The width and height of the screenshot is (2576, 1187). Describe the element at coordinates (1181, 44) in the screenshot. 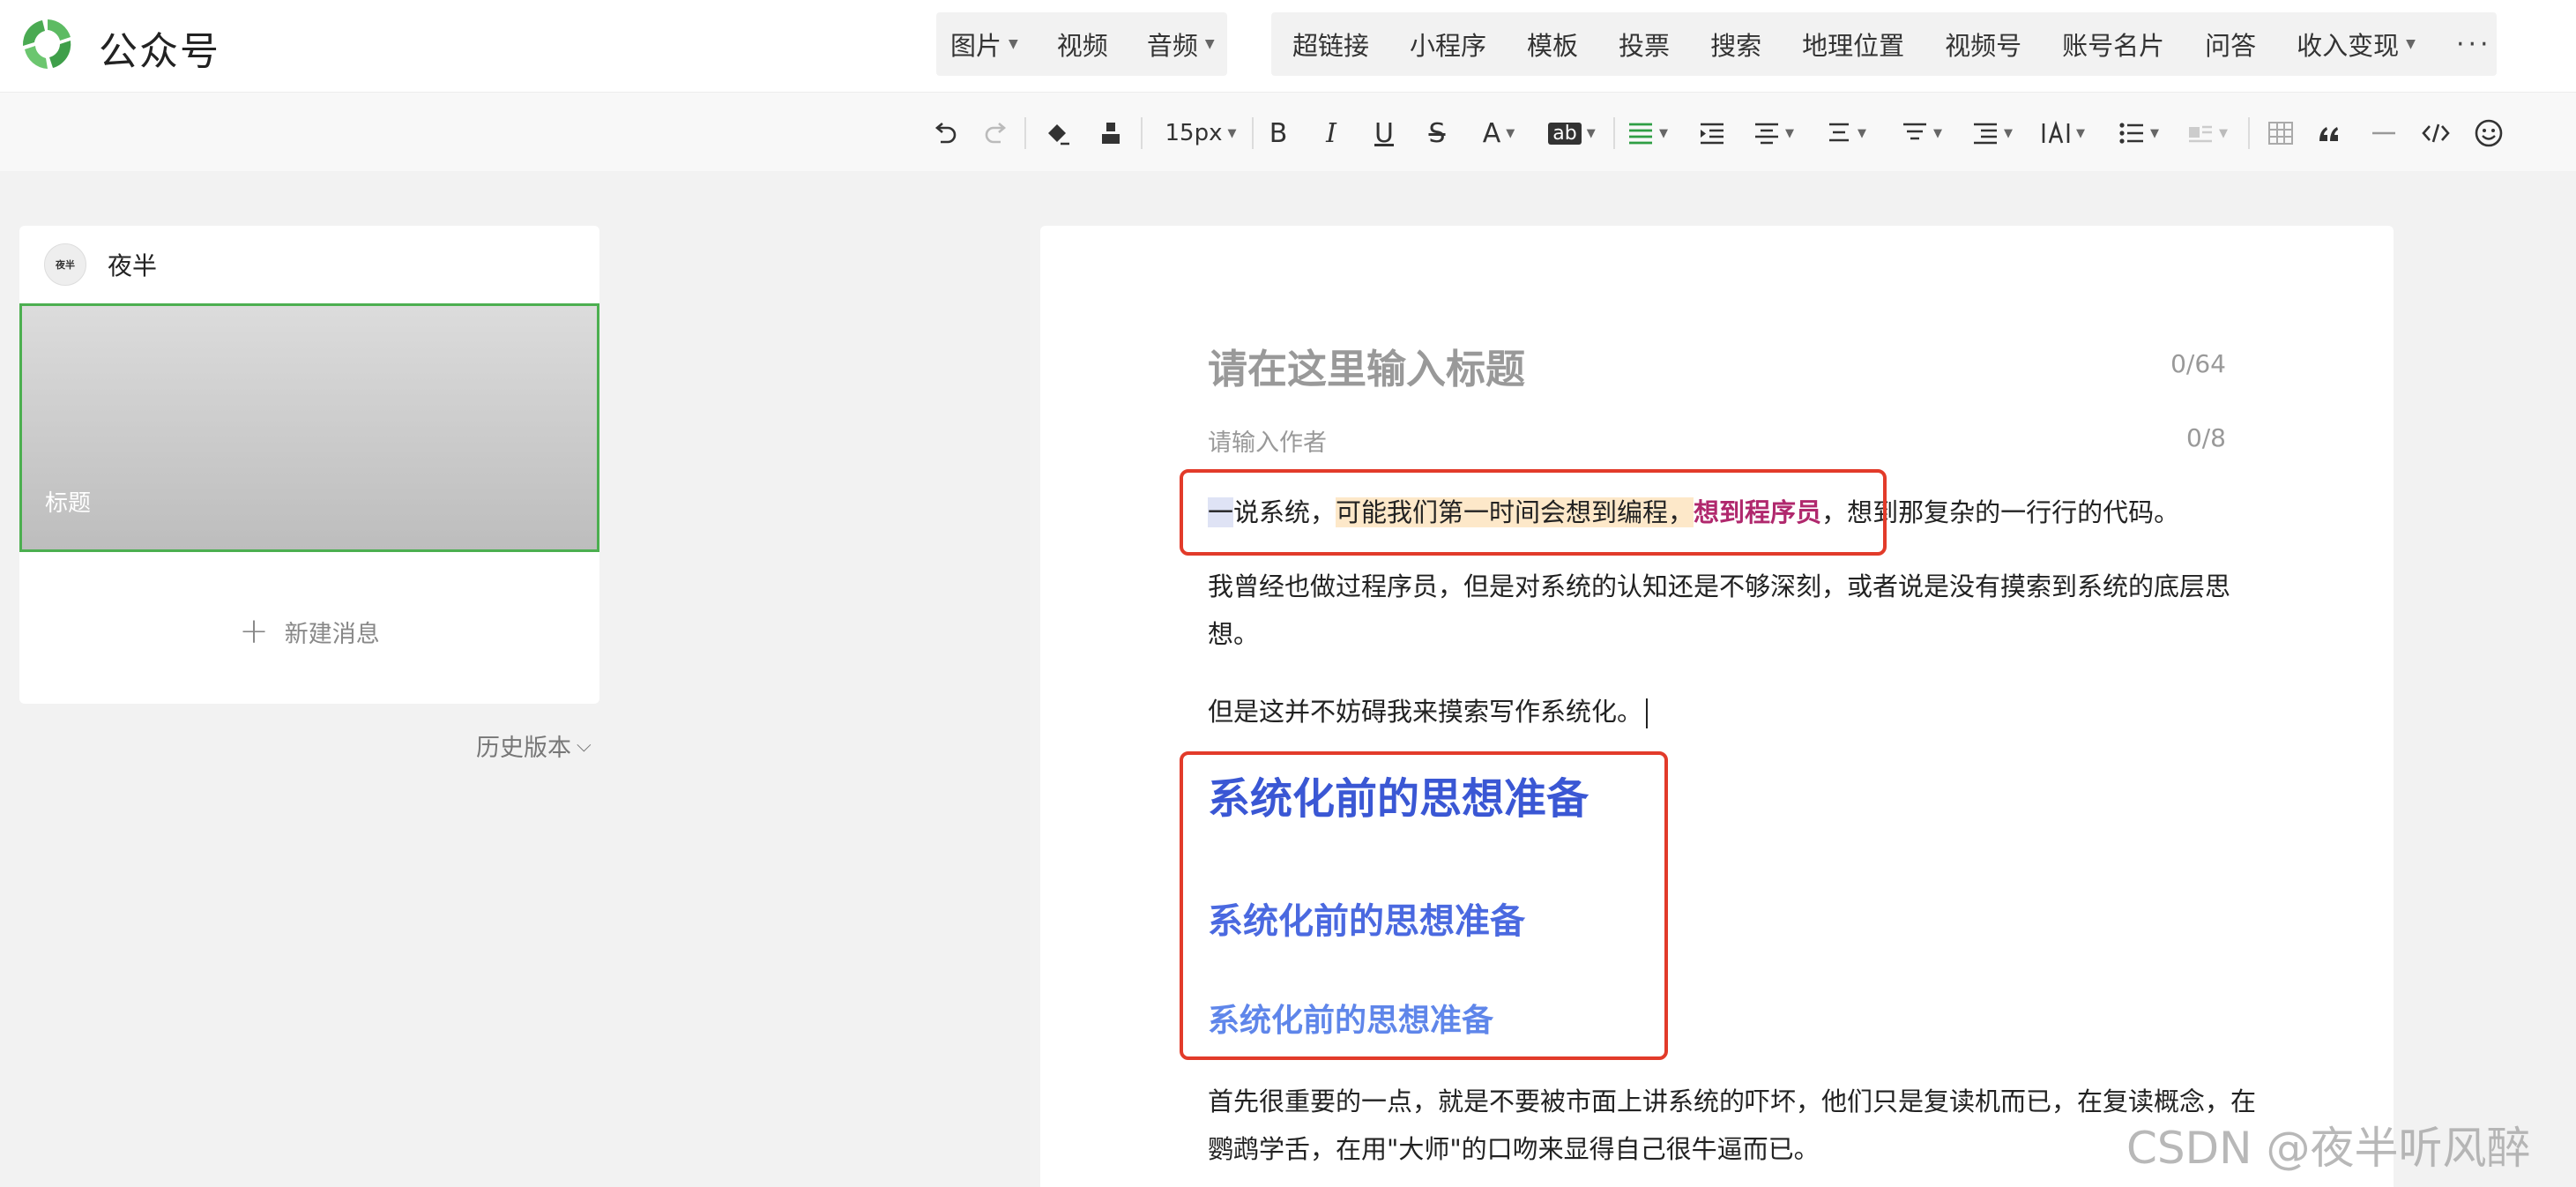

I see `insert-audio-menu: 音频 ▼` at that location.